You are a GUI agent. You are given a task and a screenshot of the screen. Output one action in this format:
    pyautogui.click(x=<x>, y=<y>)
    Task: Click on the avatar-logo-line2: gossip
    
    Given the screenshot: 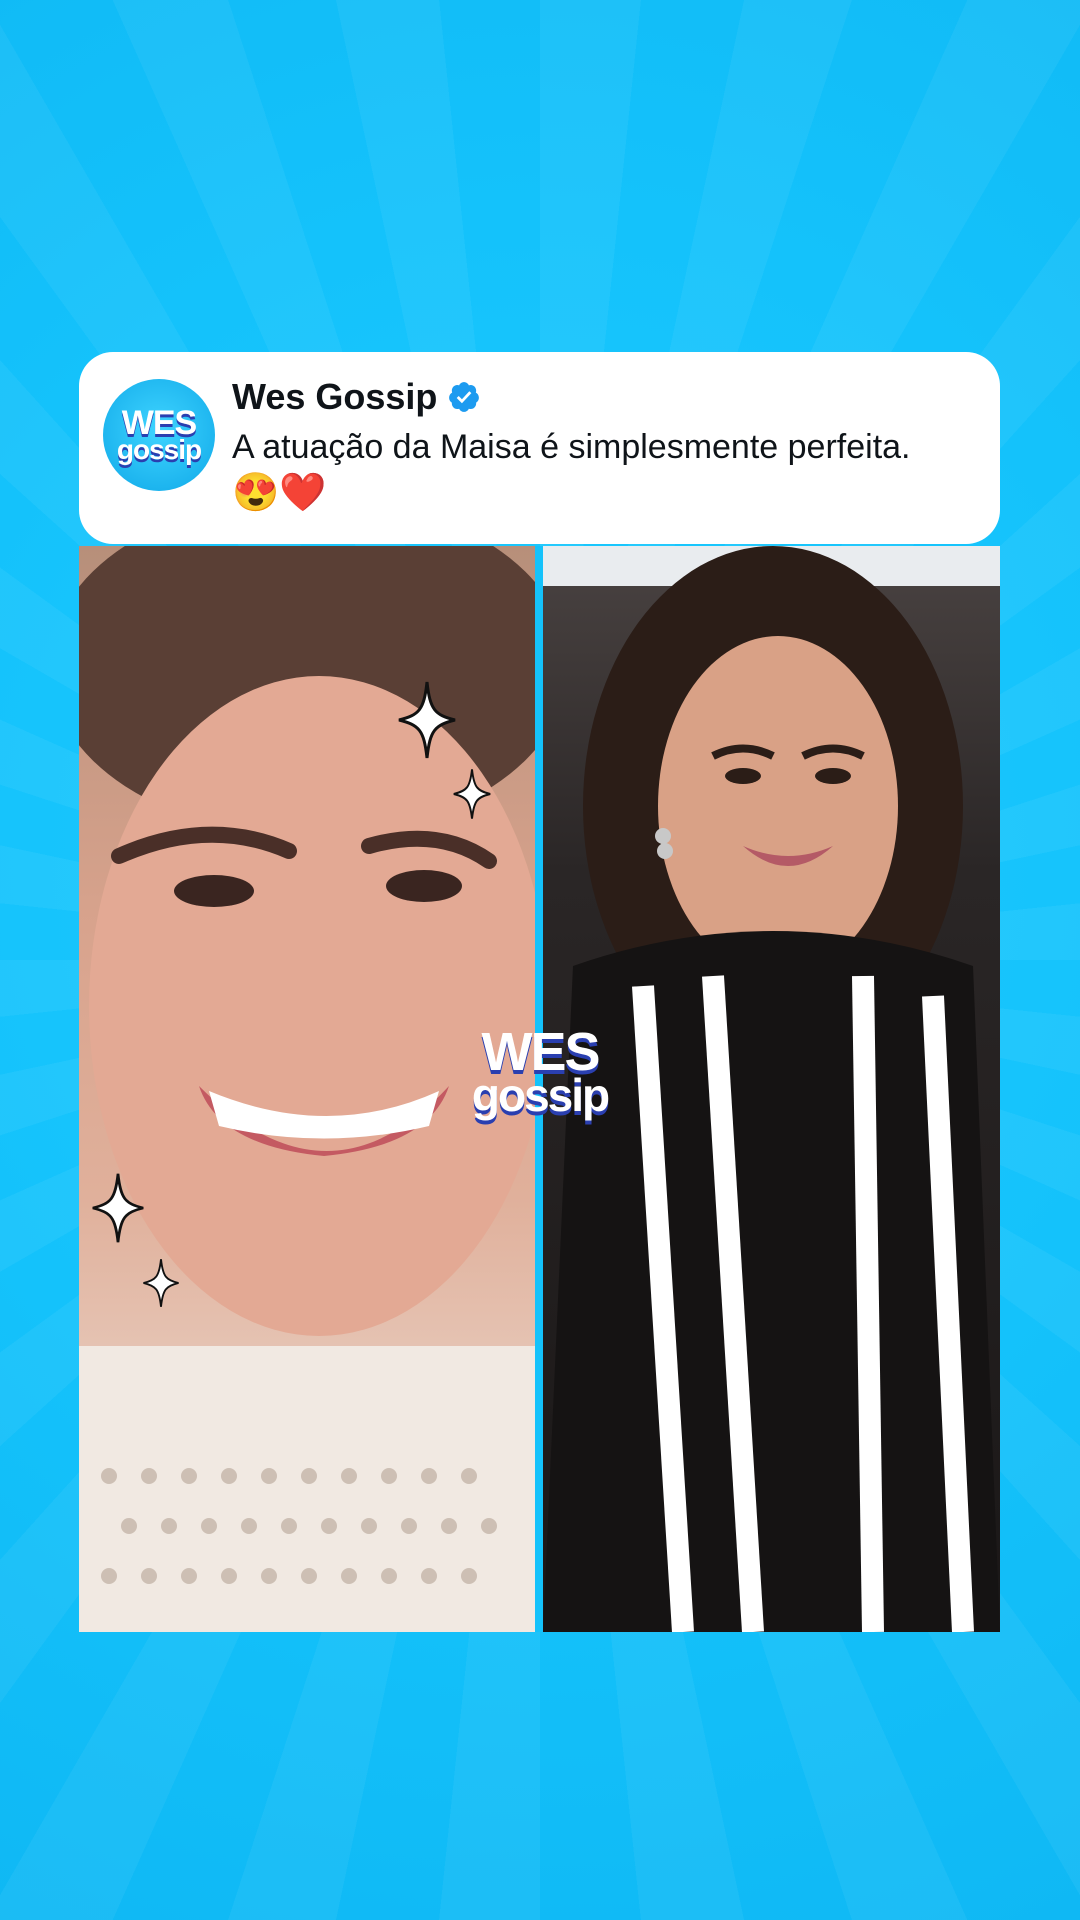 What is the action you would take?
    pyautogui.click(x=159, y=449)
    